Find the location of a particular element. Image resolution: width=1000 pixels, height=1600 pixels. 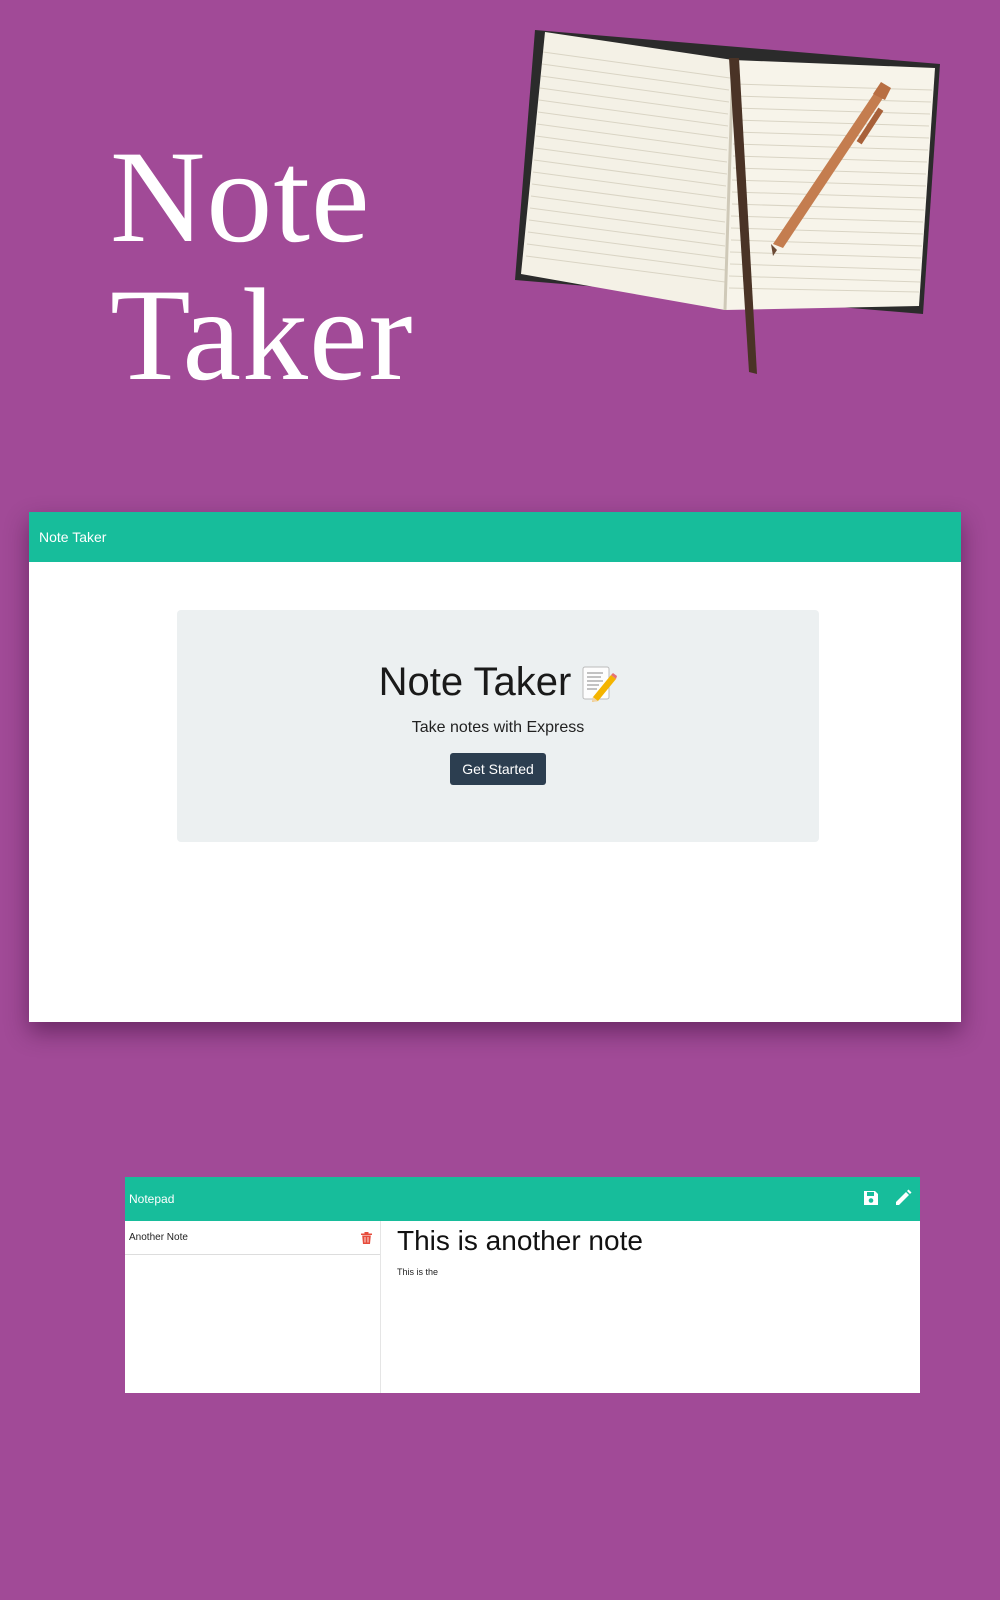

note-text-field: This is the is located at coordinates (652, 1272).